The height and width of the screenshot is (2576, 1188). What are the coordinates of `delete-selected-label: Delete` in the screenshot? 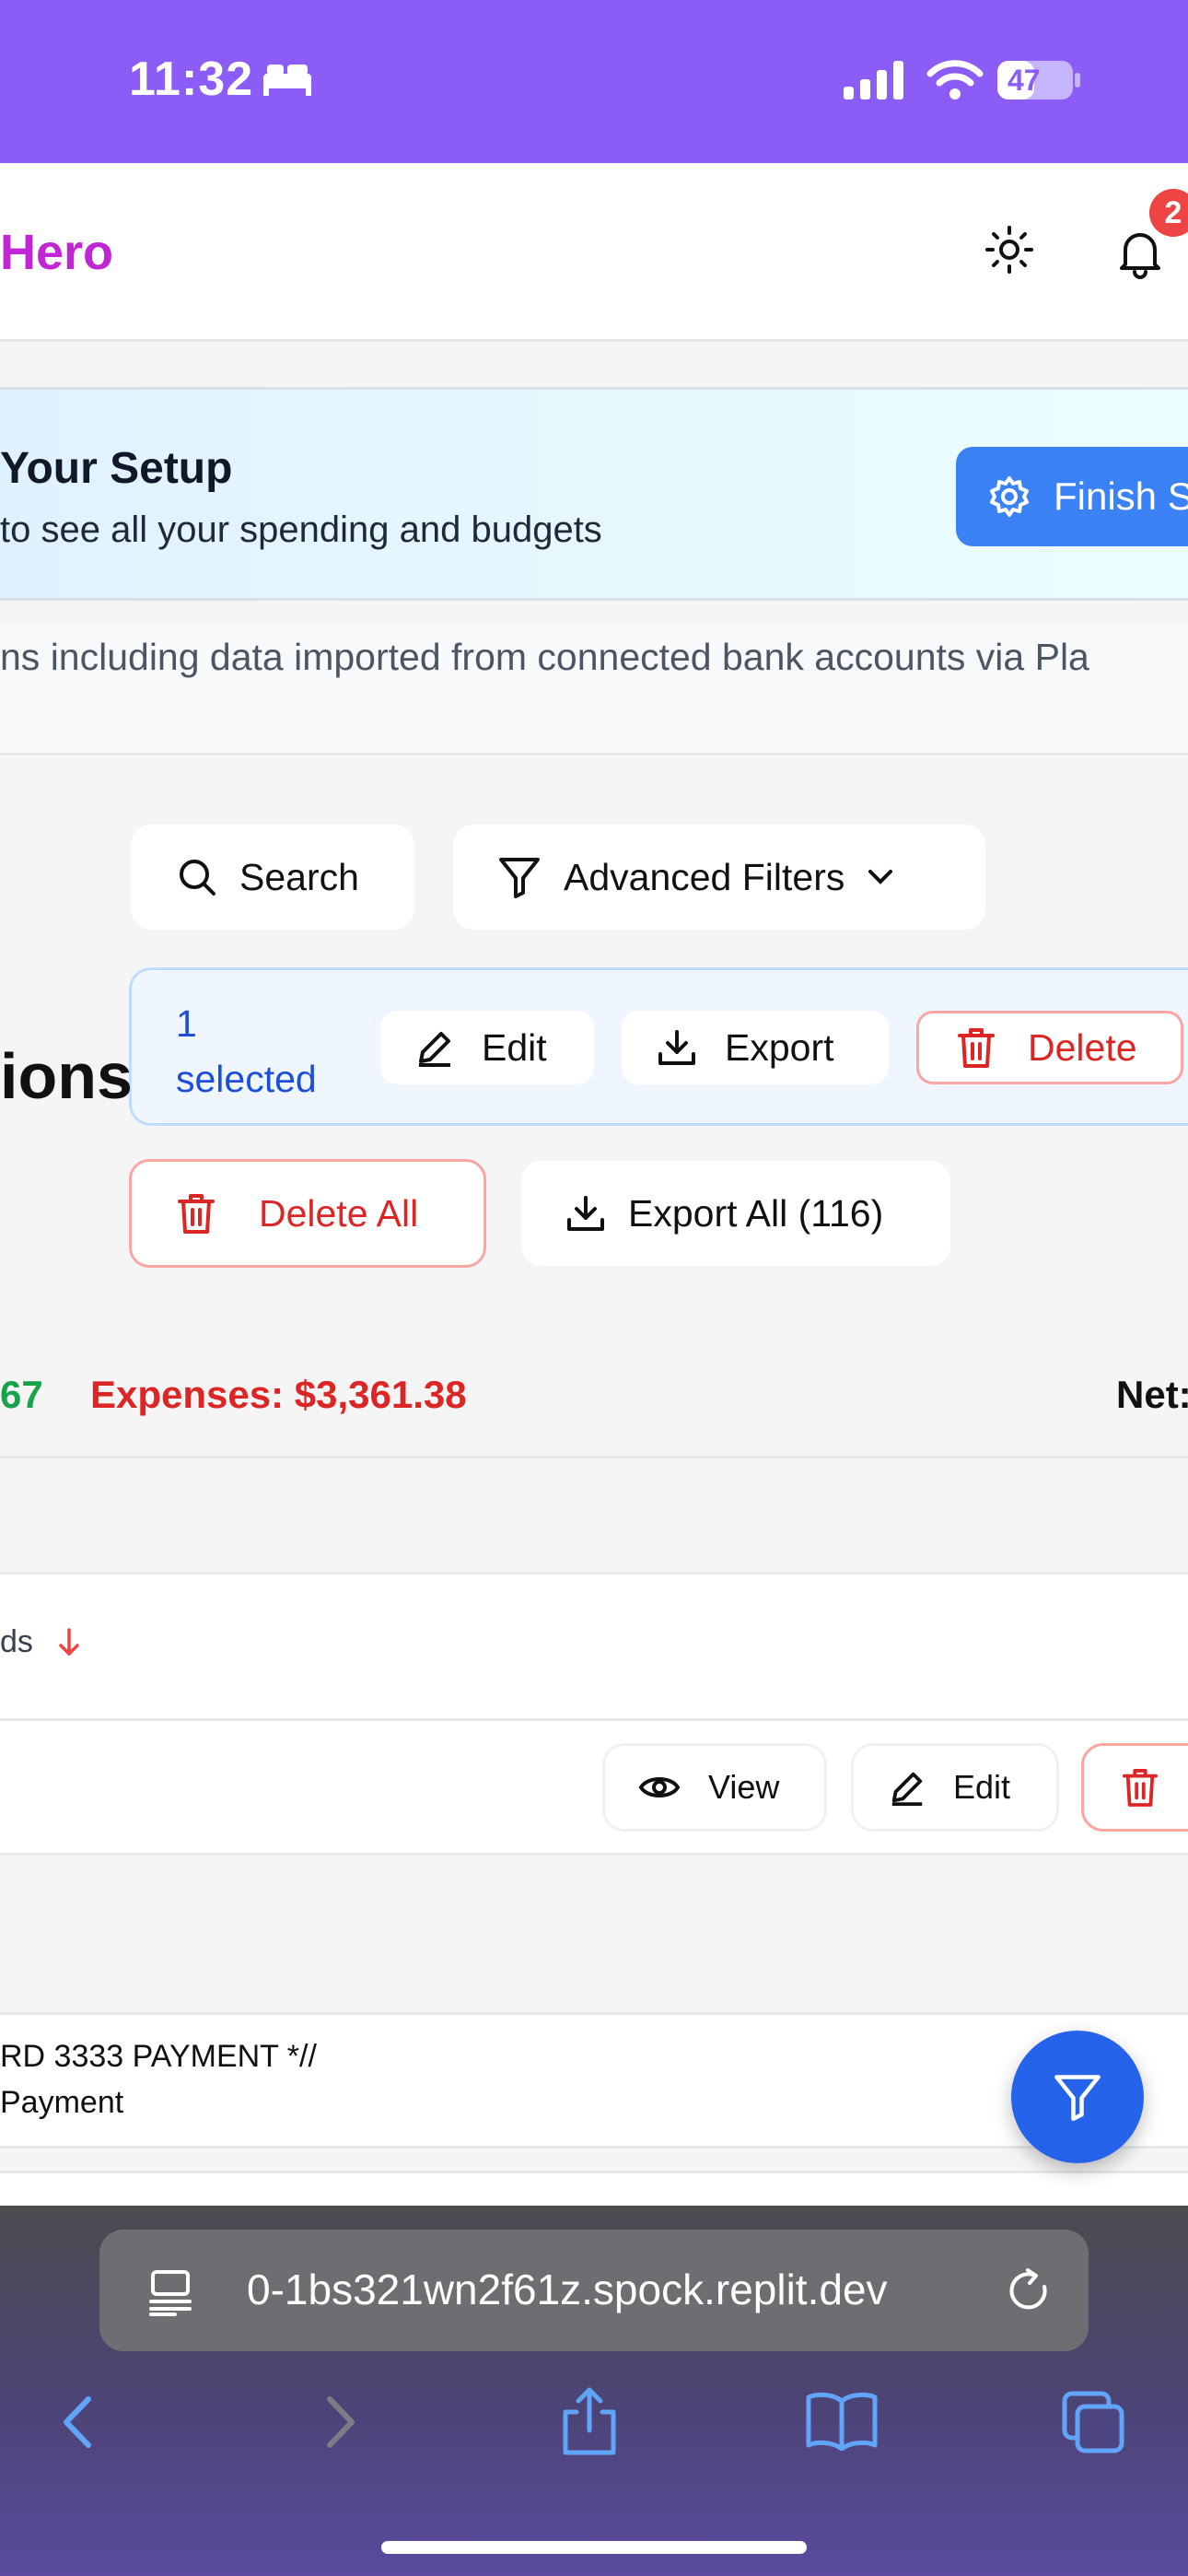 It's located at (1082, 1047).